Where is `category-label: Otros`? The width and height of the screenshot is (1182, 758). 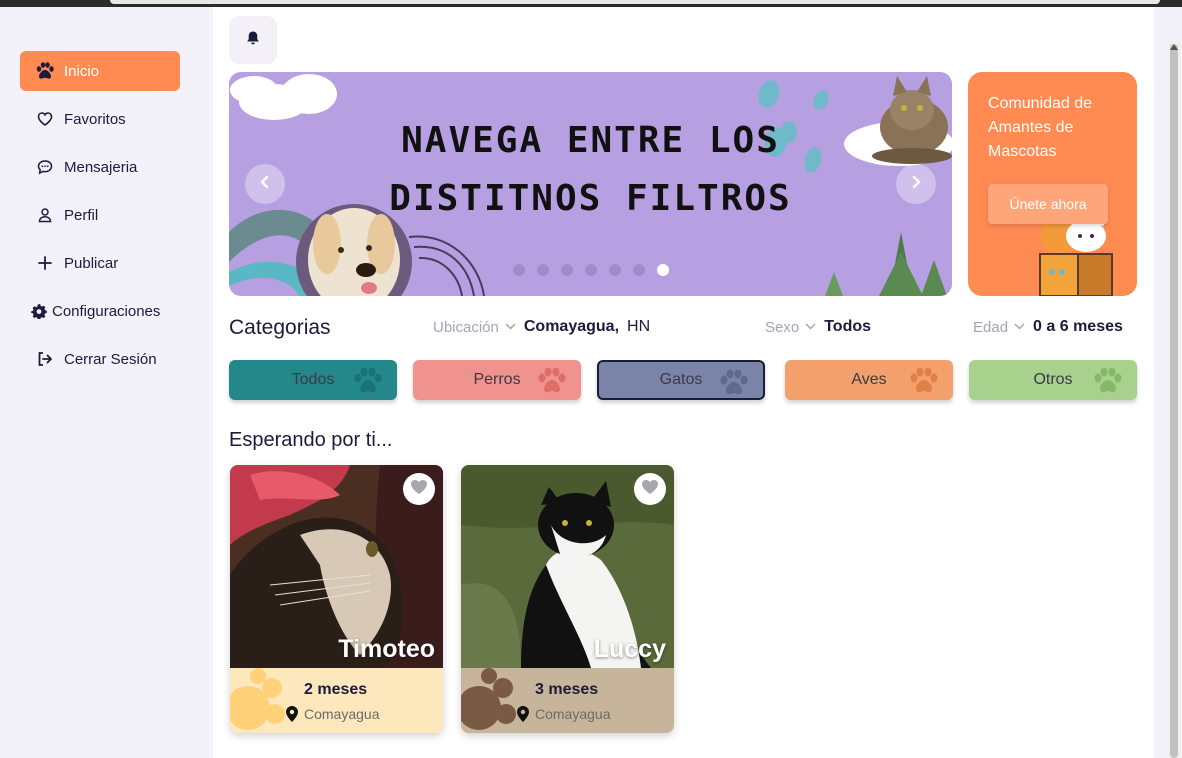
category-label: Otros is located at coordinates (1053, 379).